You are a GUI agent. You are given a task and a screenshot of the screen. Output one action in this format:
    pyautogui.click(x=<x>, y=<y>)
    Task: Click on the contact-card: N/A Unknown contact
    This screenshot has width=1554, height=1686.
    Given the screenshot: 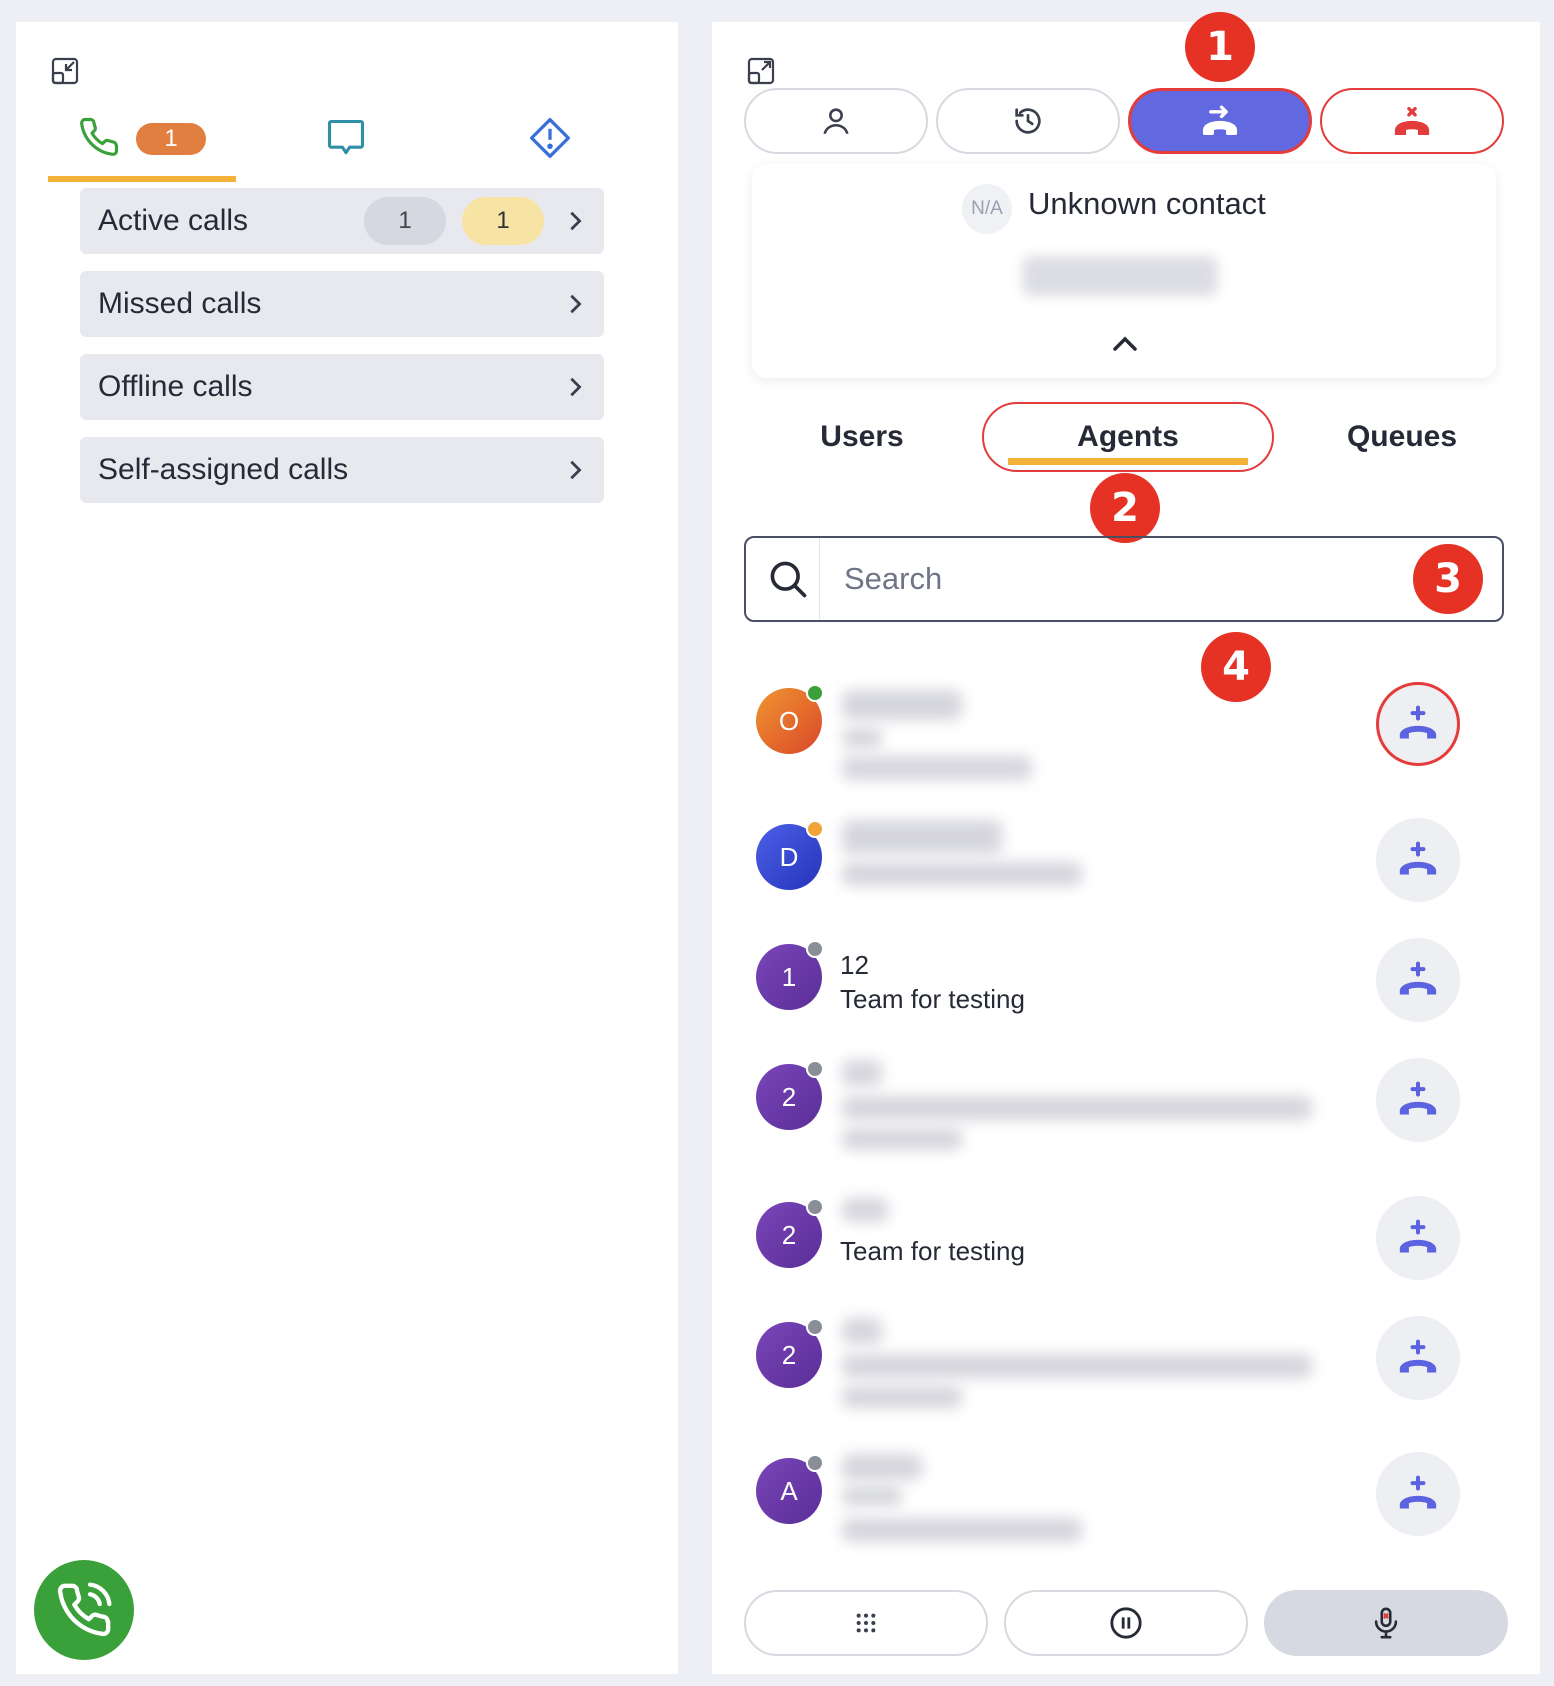 What is the action you would take?
    pyautogui.click(x=1124, y=271)
    